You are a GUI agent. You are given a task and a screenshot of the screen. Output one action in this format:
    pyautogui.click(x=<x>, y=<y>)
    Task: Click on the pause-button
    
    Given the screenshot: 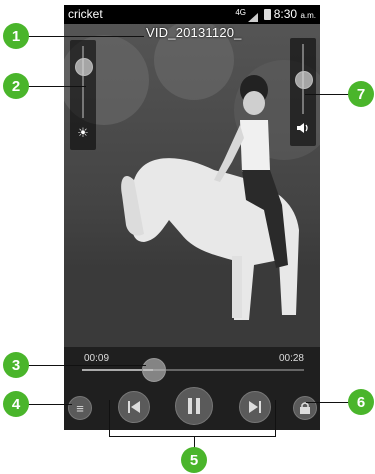 What is the action you would take?
    pyautogui.click(x=194, y=406)
    